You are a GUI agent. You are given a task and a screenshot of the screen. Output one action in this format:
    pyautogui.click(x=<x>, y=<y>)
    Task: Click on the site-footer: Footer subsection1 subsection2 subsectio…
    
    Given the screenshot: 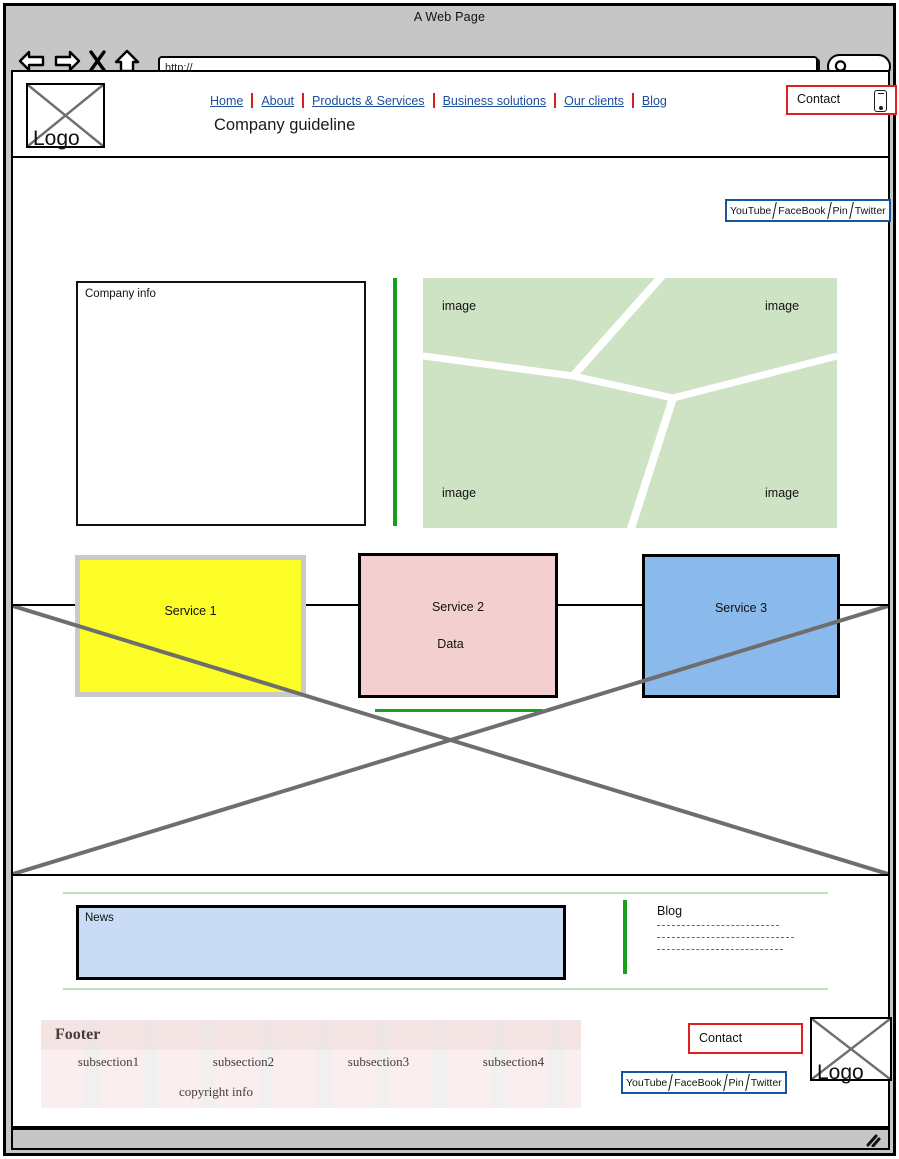 What is the action you would take?
    pyautogui.click(x=311, y=1064)
    